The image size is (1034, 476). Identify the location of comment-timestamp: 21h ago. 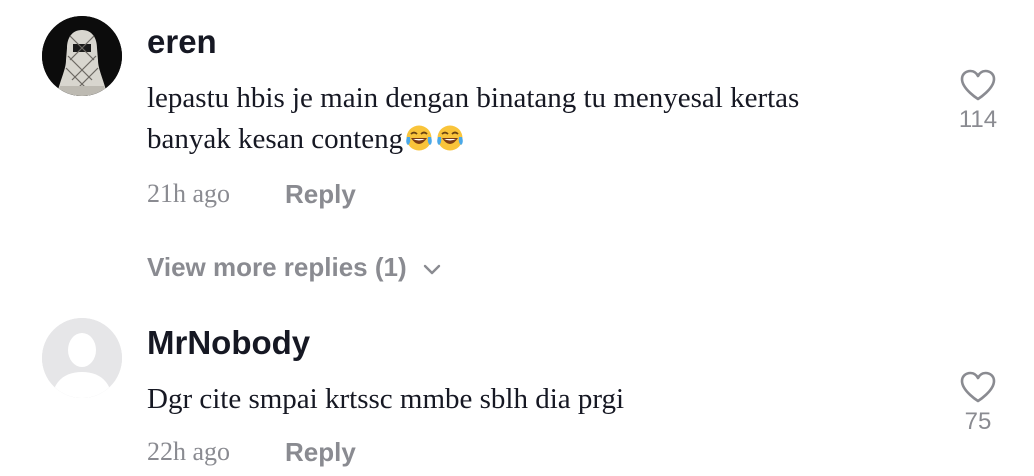
(189, 193).